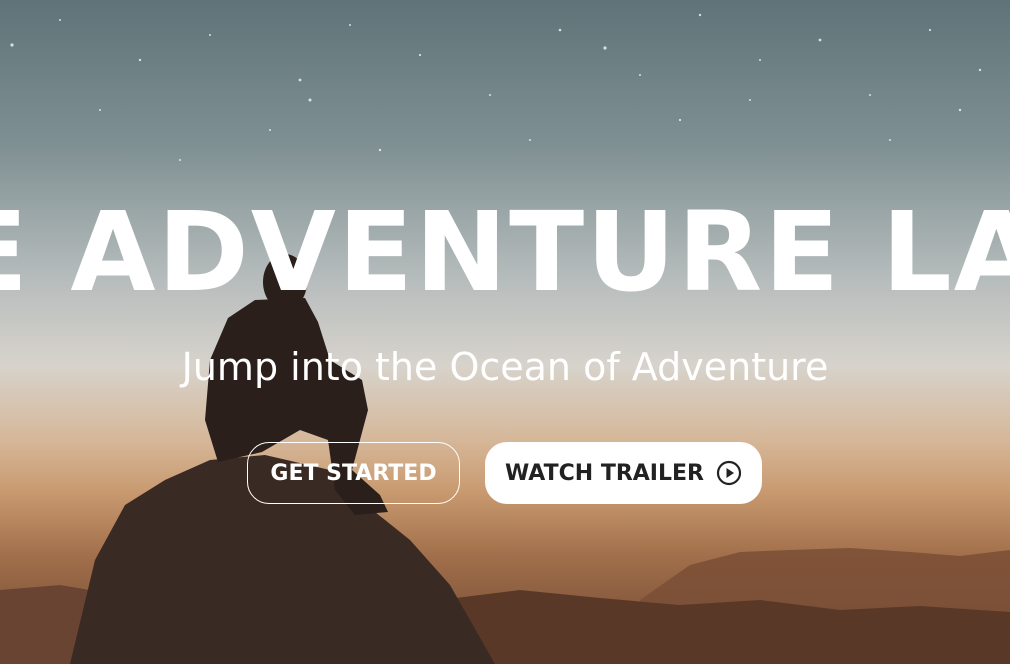  I want to click on watch-trailer-label: WATCH TRAILER, so click(604, 473).